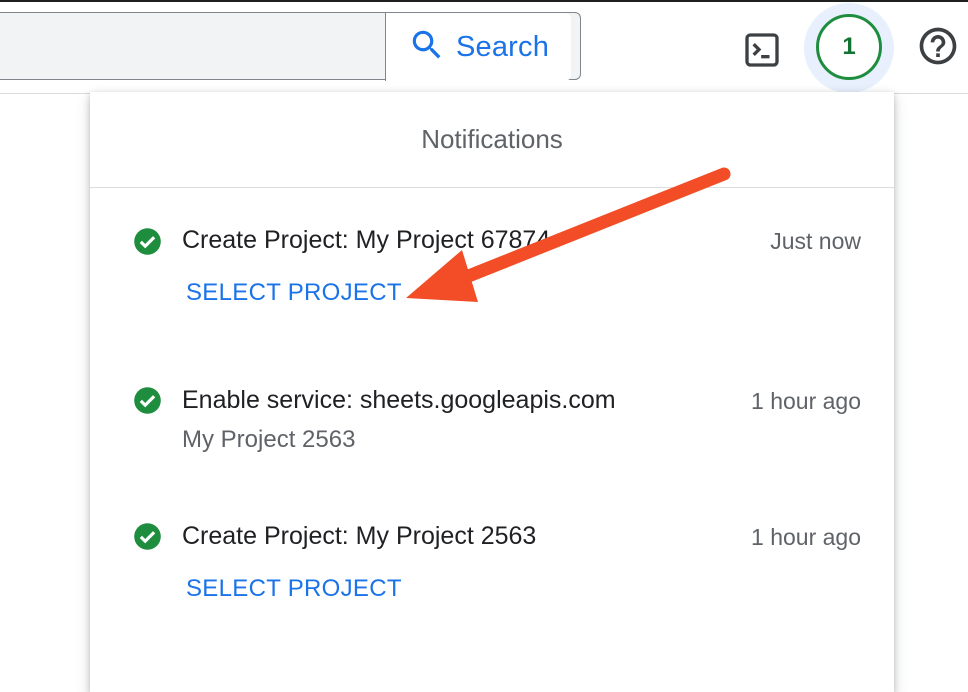 The image size is (968, 692). Describe the element at coordinates (502, 46) in the screenshot. I see `search-button-label: Search` at that location.